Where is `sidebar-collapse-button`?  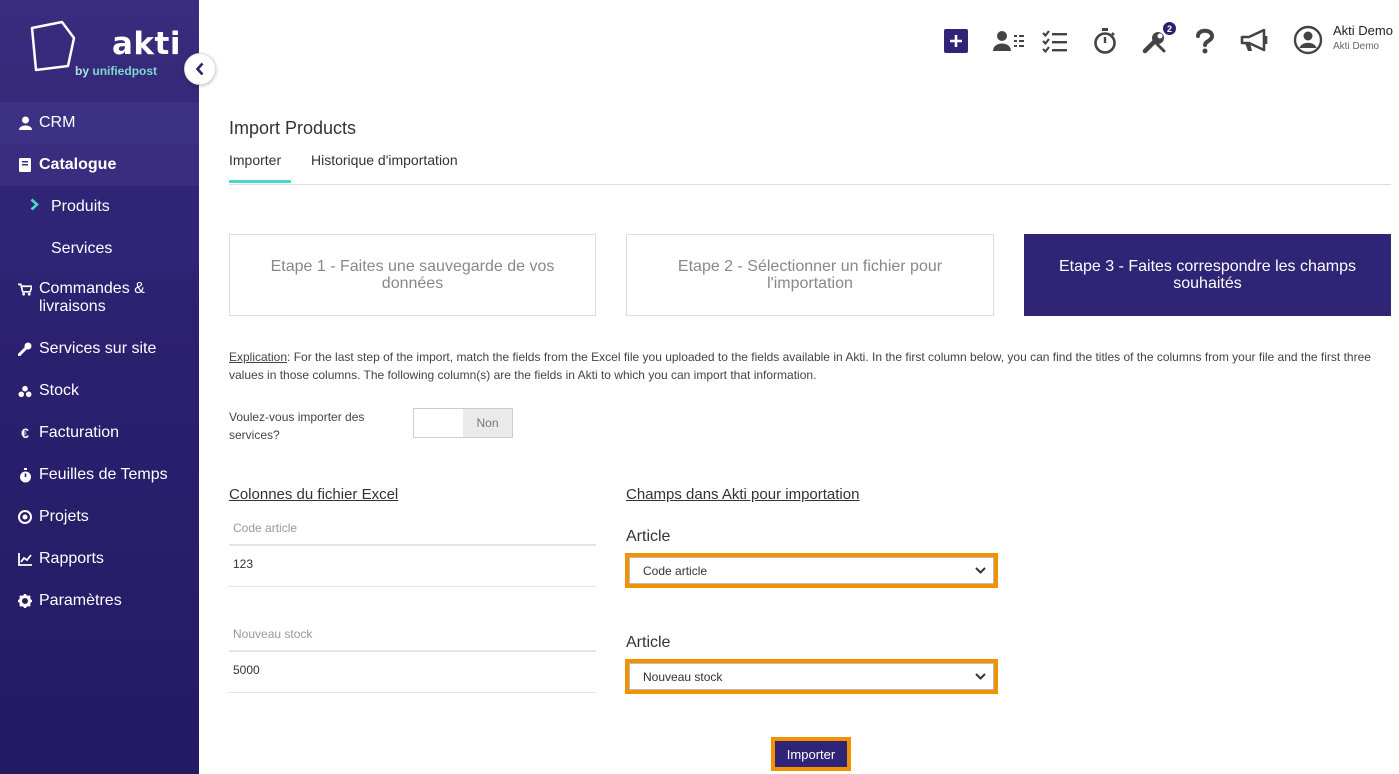 sidebar-collapse-button is located at coordinates (200, 69).